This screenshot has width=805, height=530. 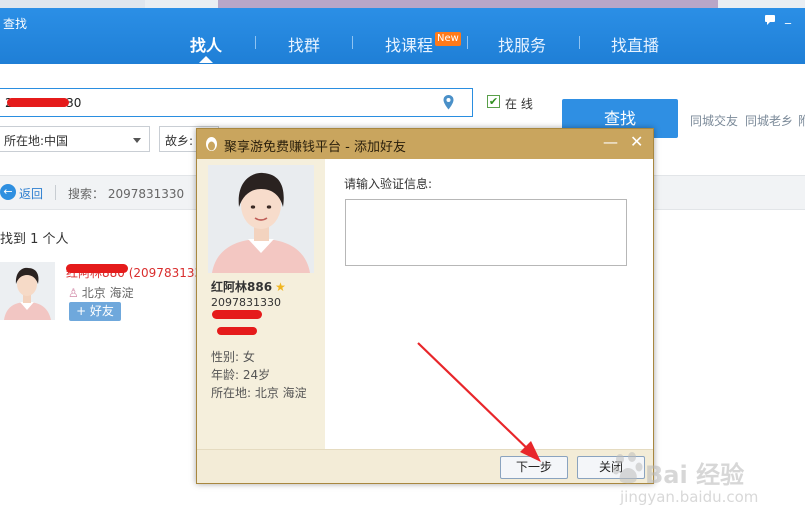 What do you see at coordinates (493, 101) in the screenshot?
I see `online-checkbox: ✔` at bounding box center [493, 101].